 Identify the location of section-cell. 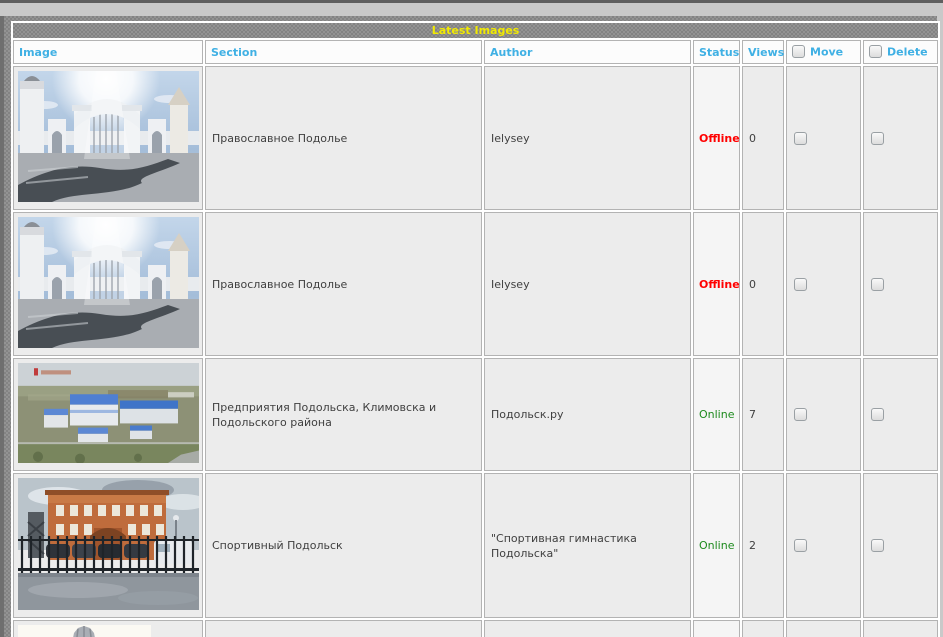
(343, 628).